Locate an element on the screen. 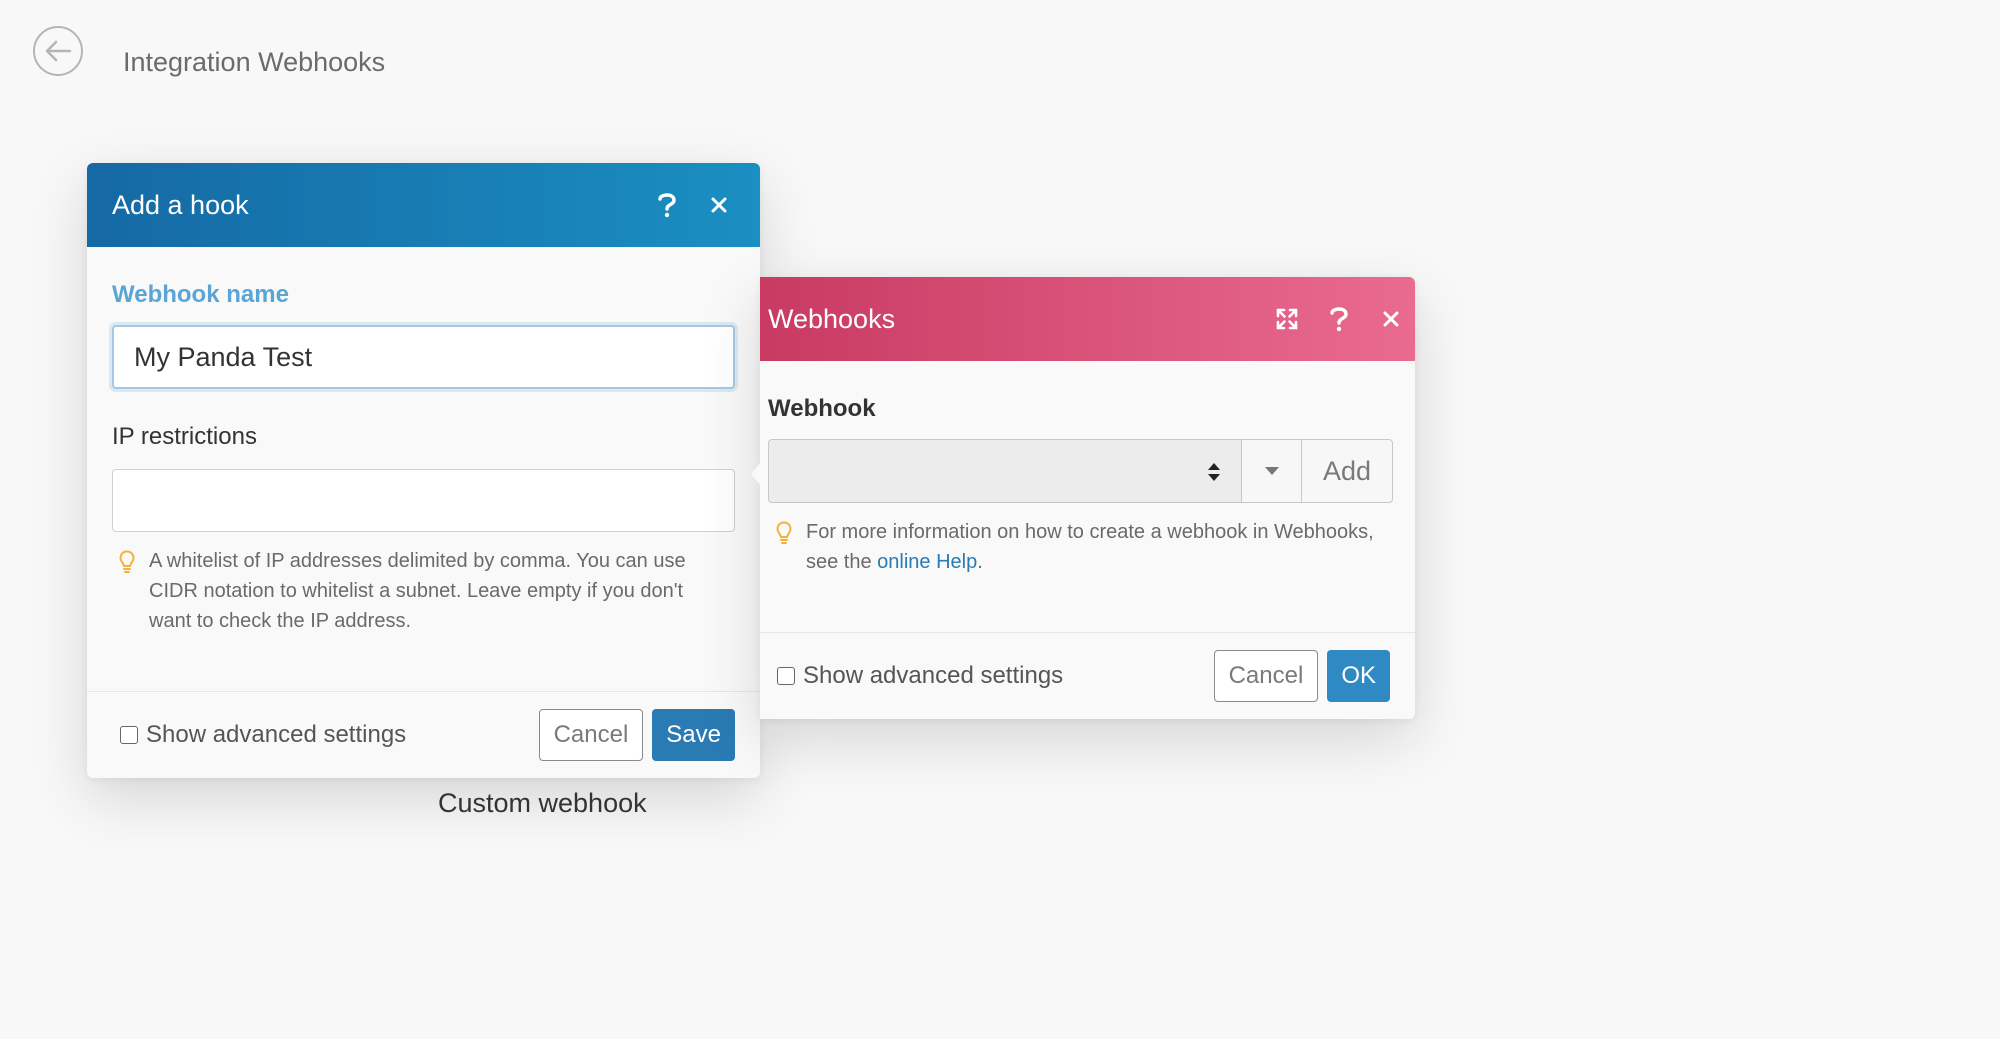 This screenshot has width=2000, height=1039. arrow-left-circle-icon is located at coordinates (58, 51).